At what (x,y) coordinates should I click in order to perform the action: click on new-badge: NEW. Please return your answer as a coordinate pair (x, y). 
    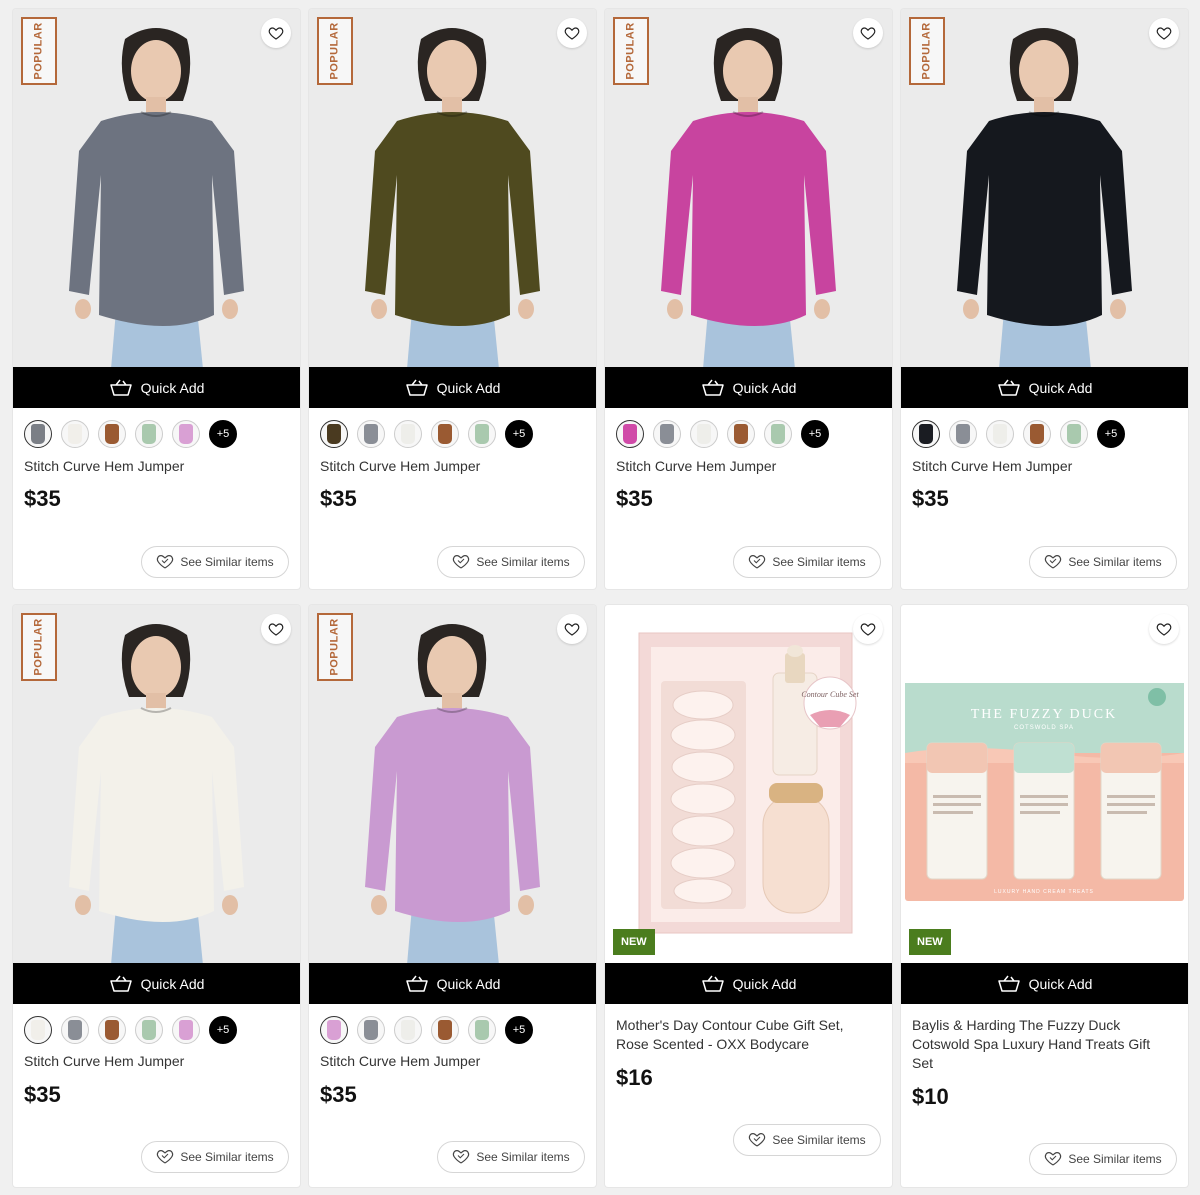
    Looking at the image, I should click on (930, 942).